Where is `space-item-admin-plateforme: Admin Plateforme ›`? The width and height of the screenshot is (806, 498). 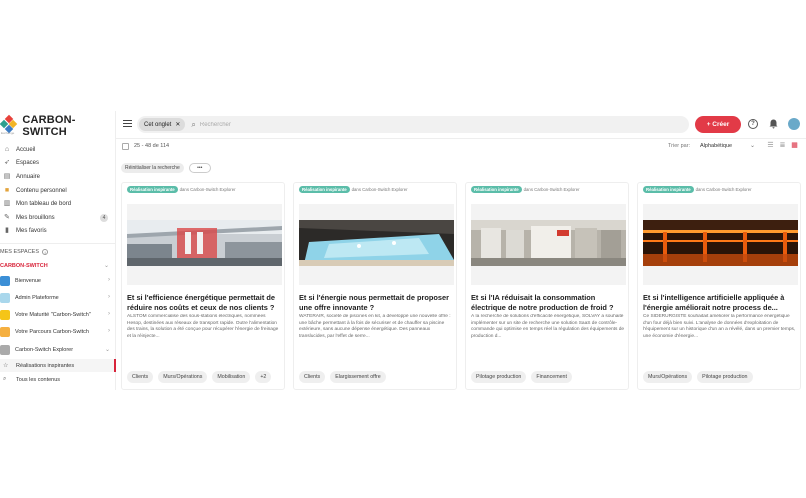 space-item-admin-plateforme: Admin Plateforme › is located at coordinates (58, 297).